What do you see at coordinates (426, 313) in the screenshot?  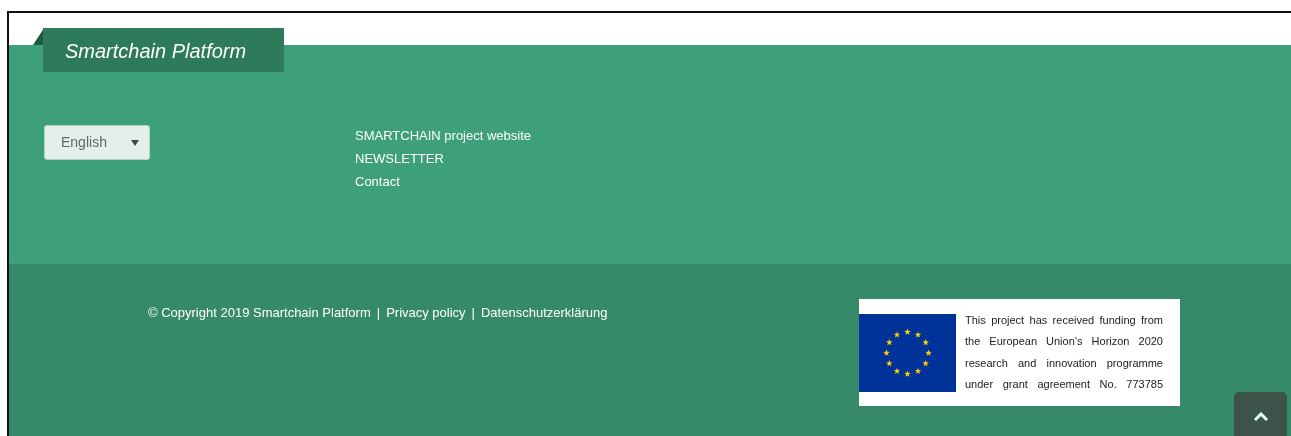 I see `footer-link: Privacy policy` at bounding box center [426, 313].